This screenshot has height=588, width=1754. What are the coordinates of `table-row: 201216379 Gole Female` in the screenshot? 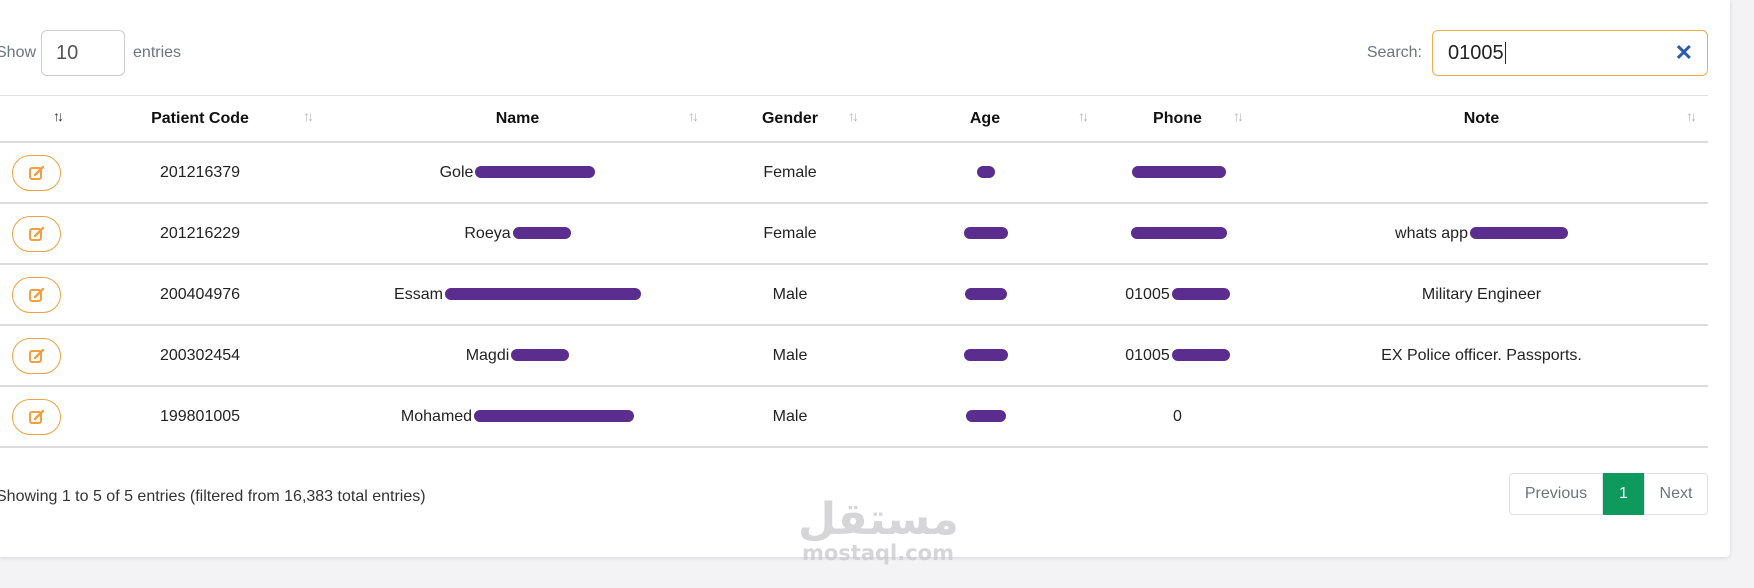 It's located at (854, 173).